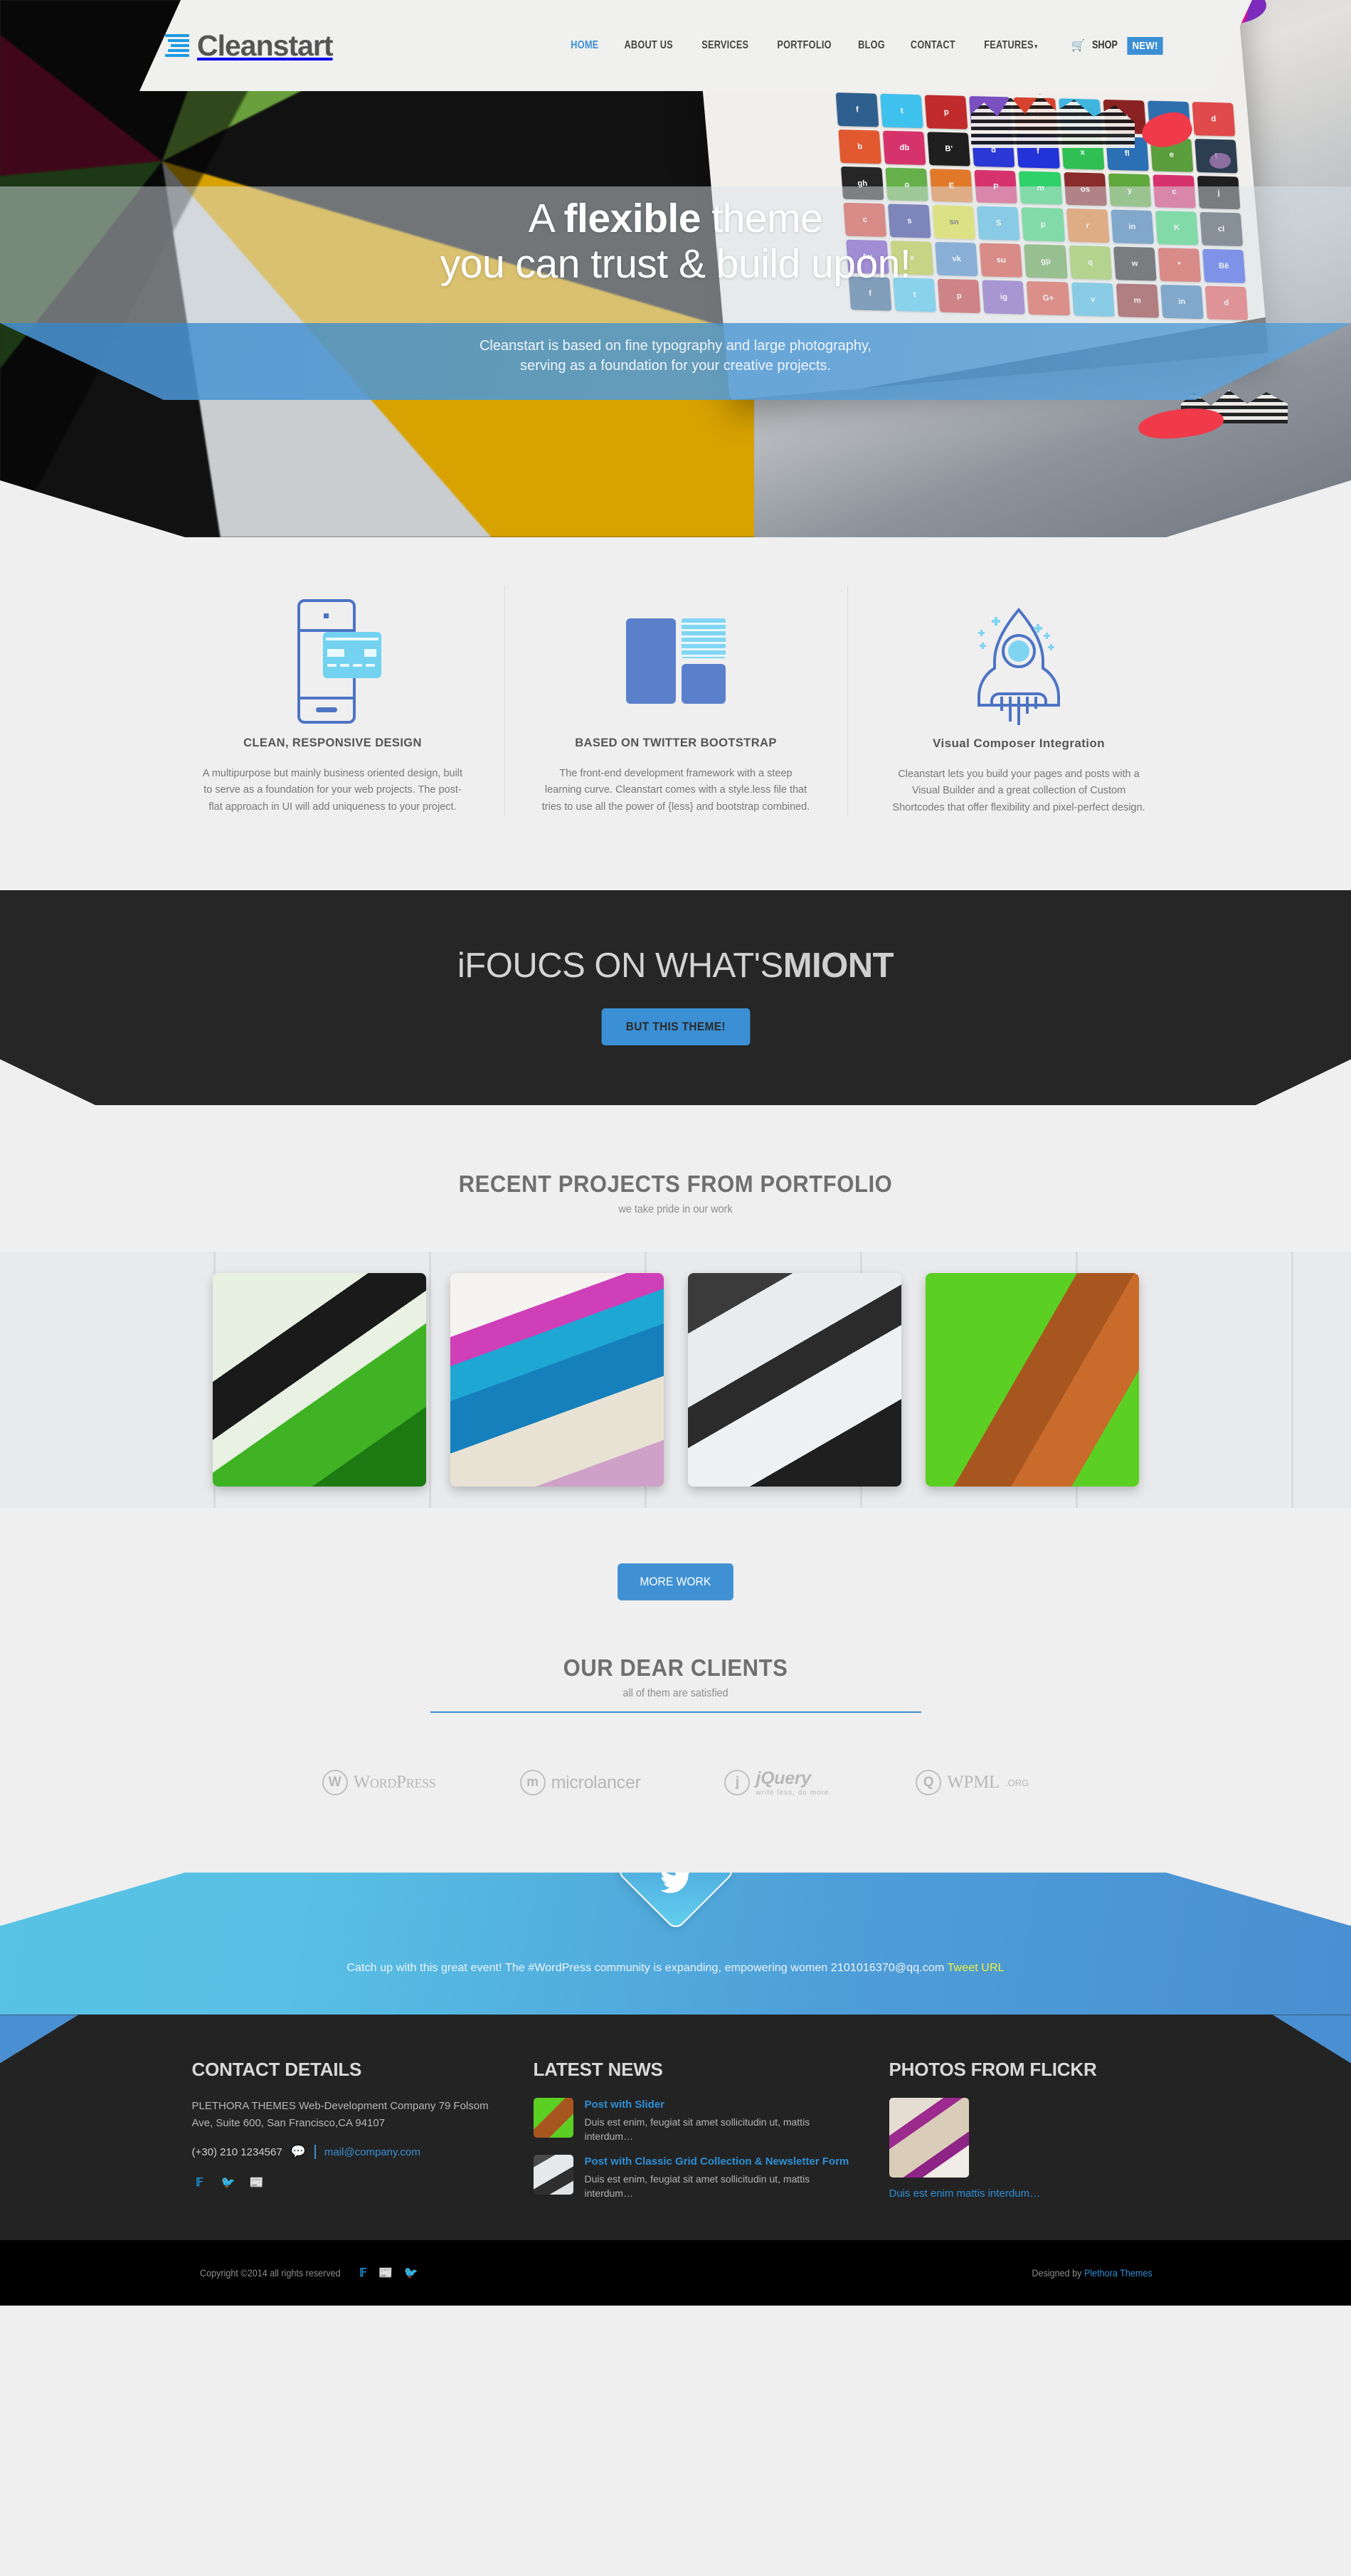 Image resolution: width=1351 pixels, height=2576 pixels. Describe the element at coordinates (315, 2152) in the screenshot. I see `contact-divider` at that location.